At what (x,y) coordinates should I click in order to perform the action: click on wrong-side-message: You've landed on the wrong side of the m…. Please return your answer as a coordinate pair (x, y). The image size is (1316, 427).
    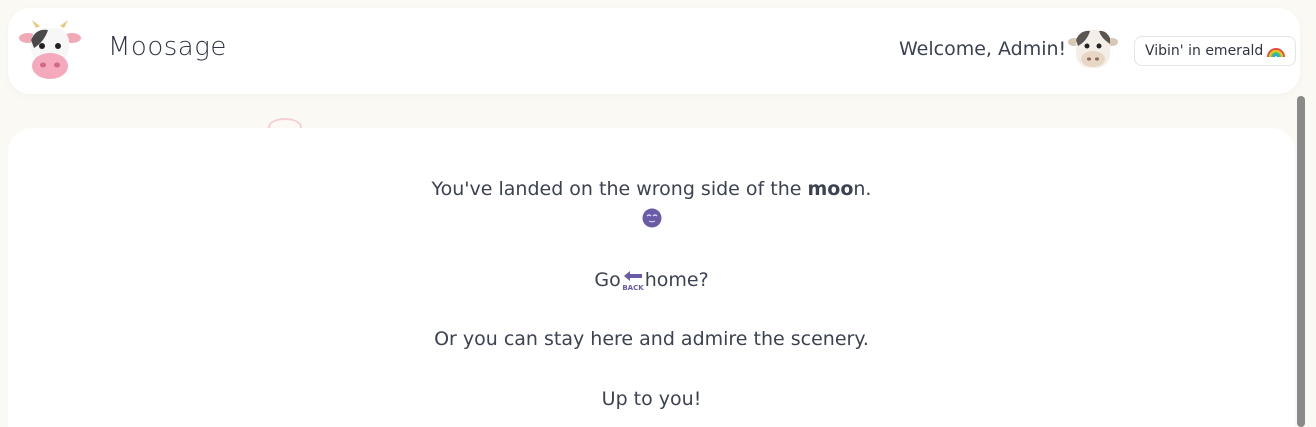
    Looking at the image, I should click on (651, 189).